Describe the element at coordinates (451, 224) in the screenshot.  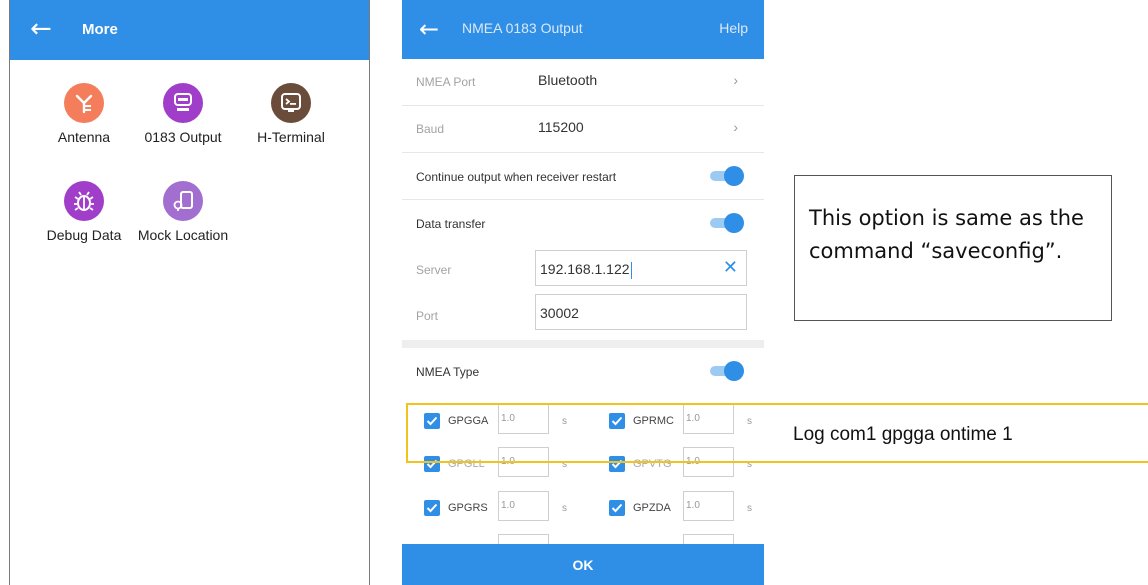
I see `data-transfer-label: Data transfer` at that location.